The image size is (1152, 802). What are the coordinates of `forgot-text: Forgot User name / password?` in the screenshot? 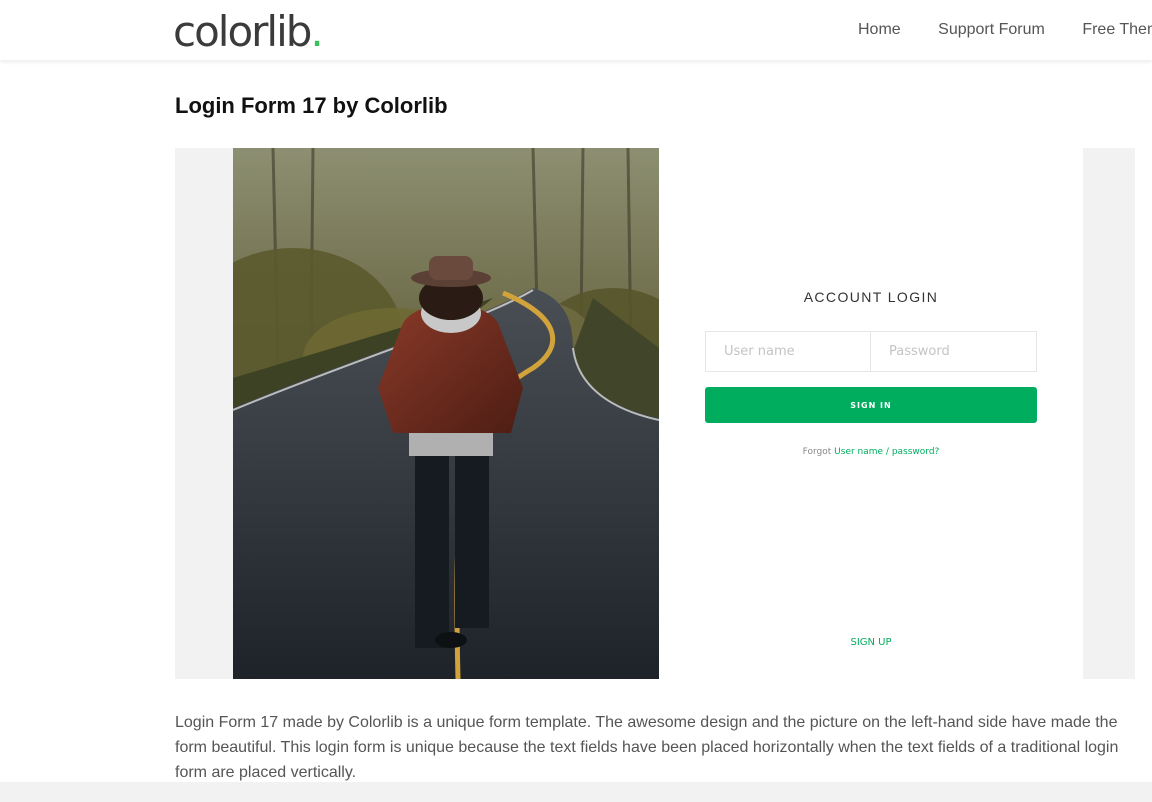 It's located at (871, 452).